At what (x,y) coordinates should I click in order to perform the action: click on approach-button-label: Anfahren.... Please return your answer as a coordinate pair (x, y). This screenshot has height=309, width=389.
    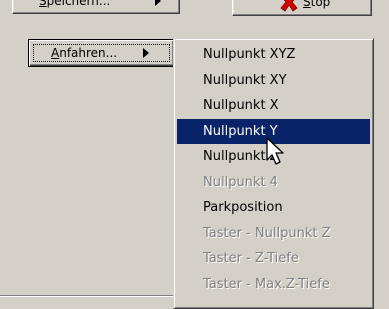
    Looking at the image, I should click on (84, 53).